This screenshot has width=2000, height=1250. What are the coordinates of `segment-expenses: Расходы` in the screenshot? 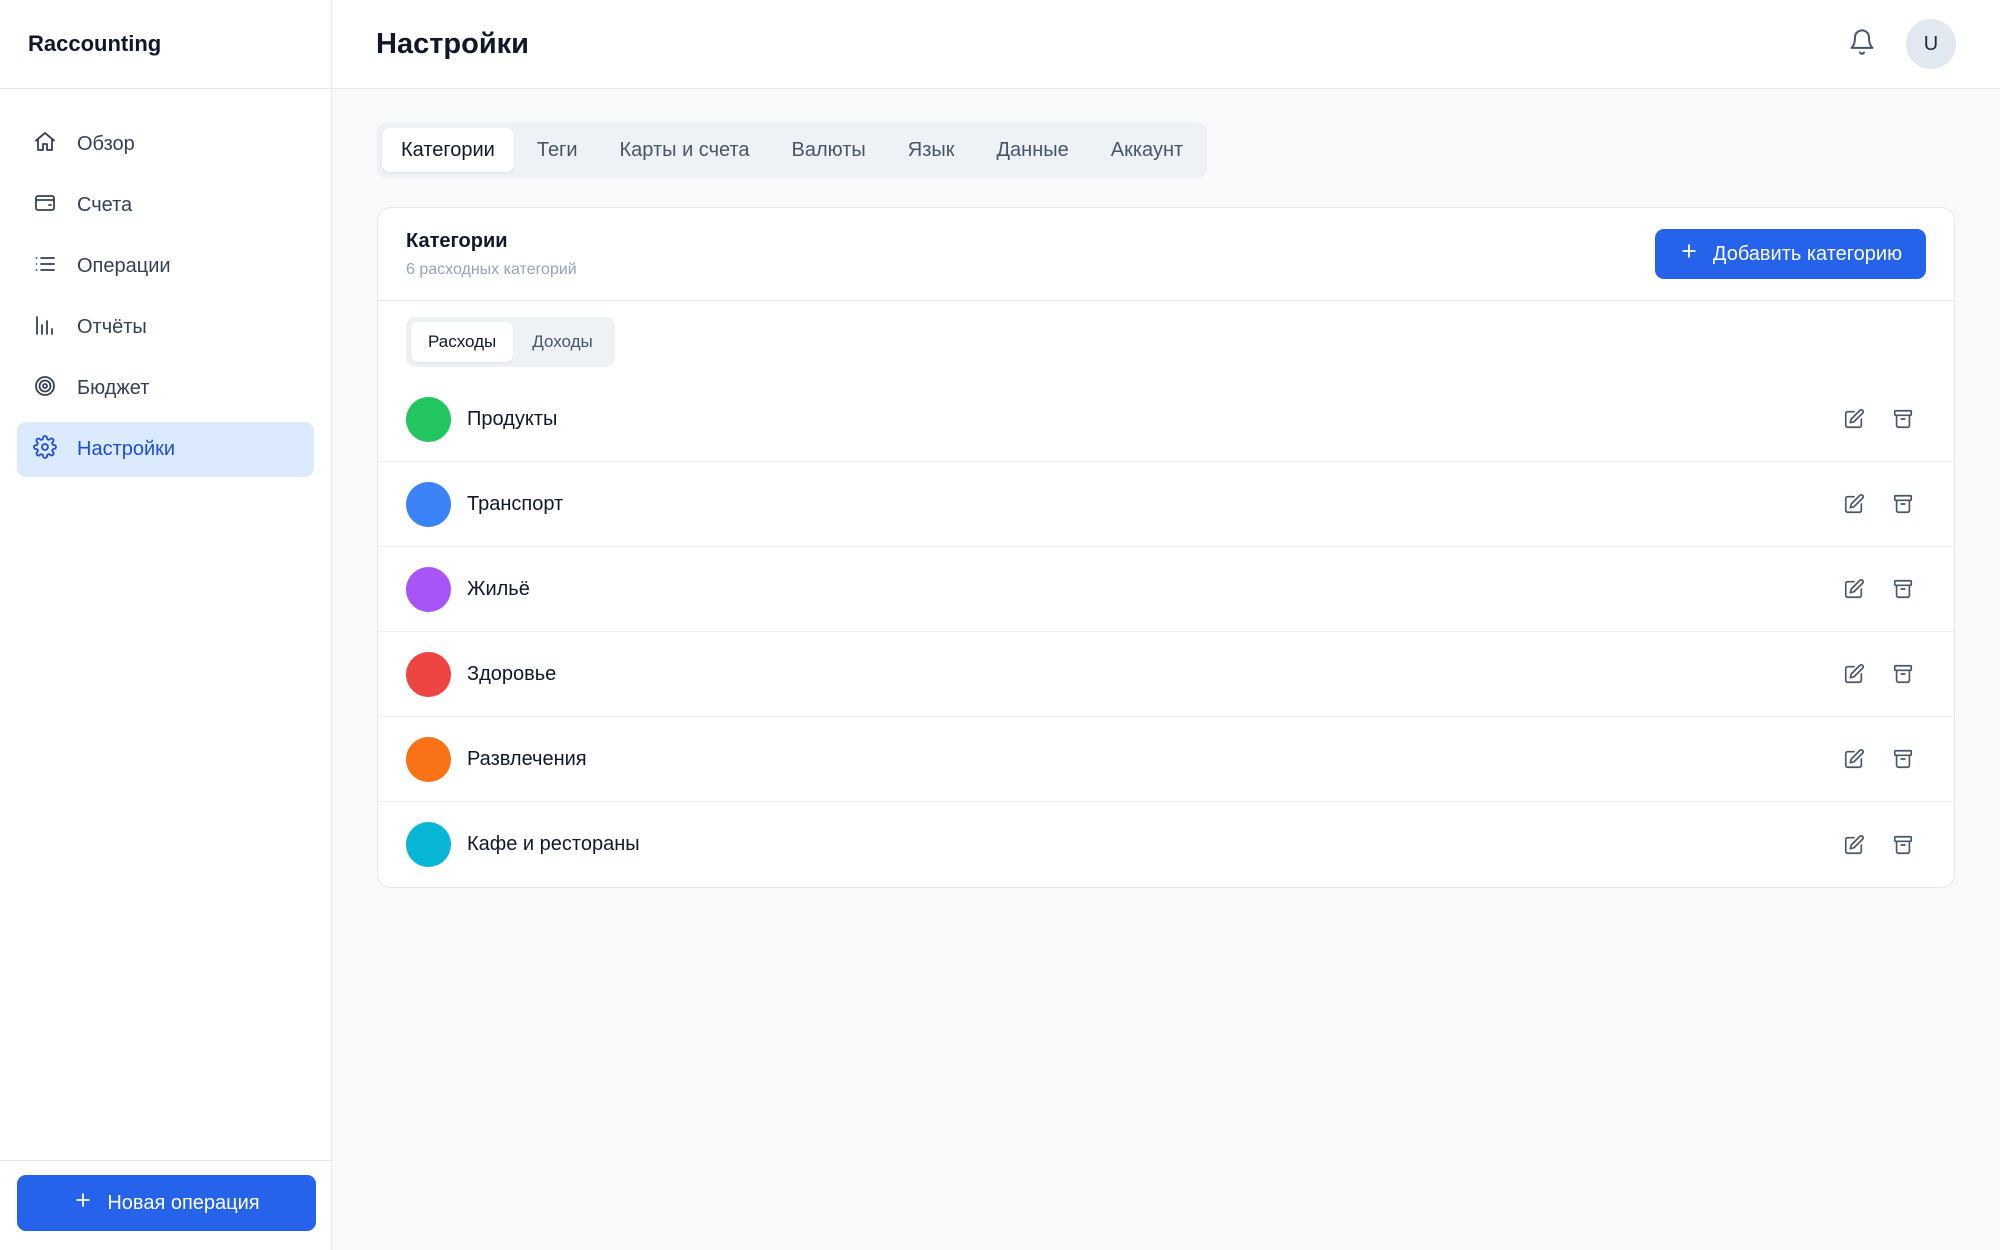 It's located at (462, 342).